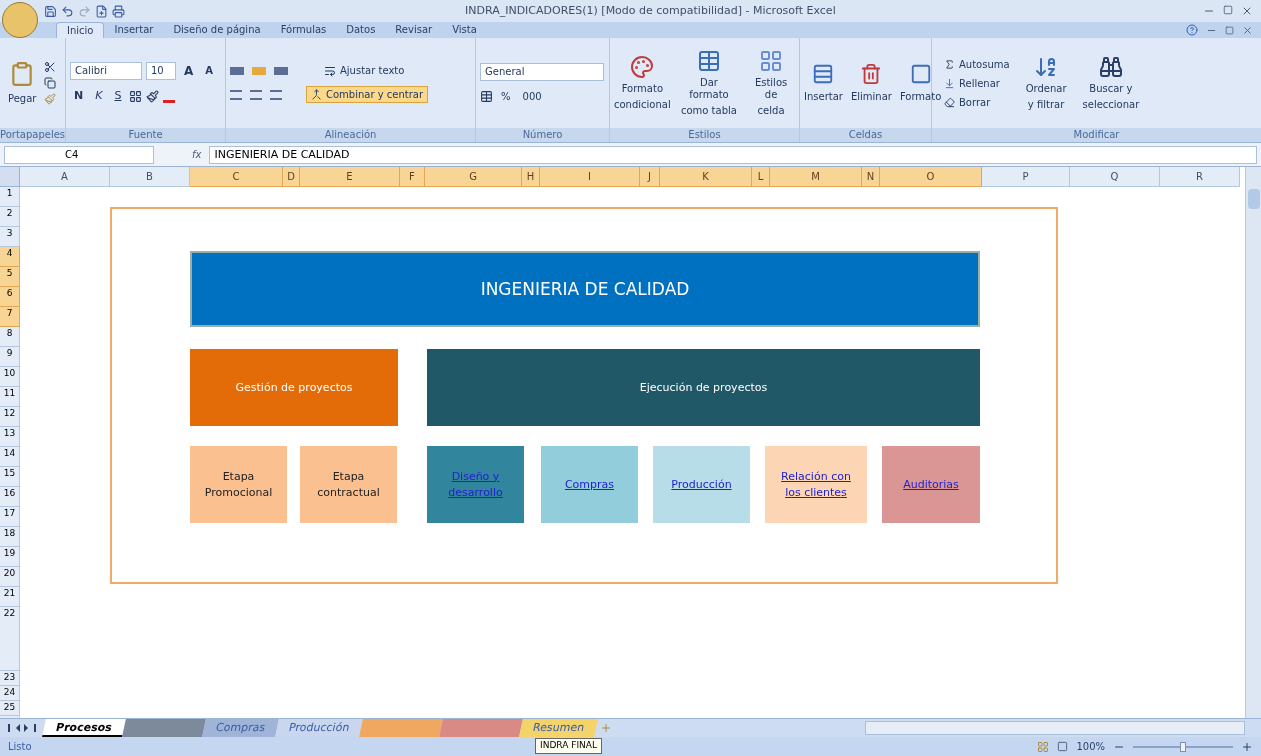 This screenshot has width=1261, height=756. Describe the element at coordinates (414, 30) in the screenshot. I see `ribbon-tab: Revisar` at that location.